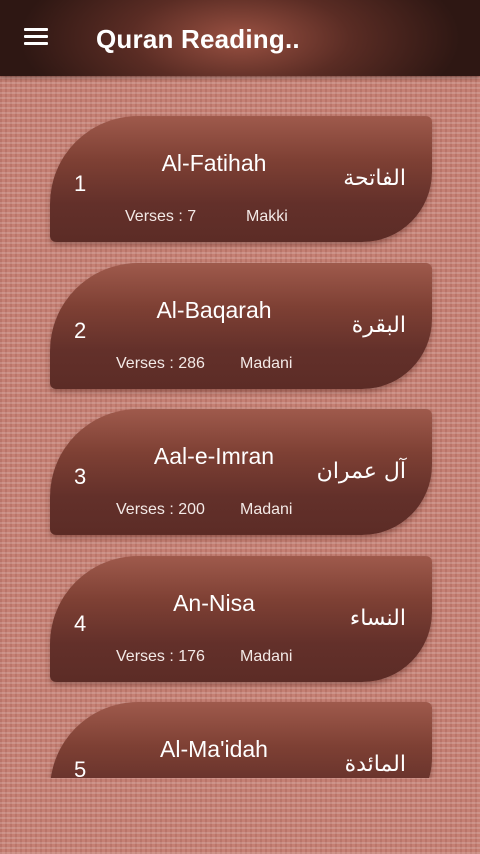 This screenshot has height=854, width=480. What do you see at coordinates (374, 178) in the screenshot?
I see `surah-arabic-name: الفاتحة` at bounding box center [374, 178].